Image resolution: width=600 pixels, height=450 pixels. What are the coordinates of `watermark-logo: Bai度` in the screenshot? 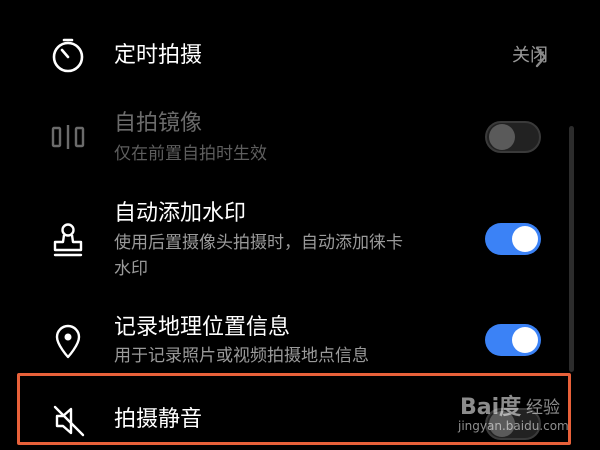 It's located at (491, 407).